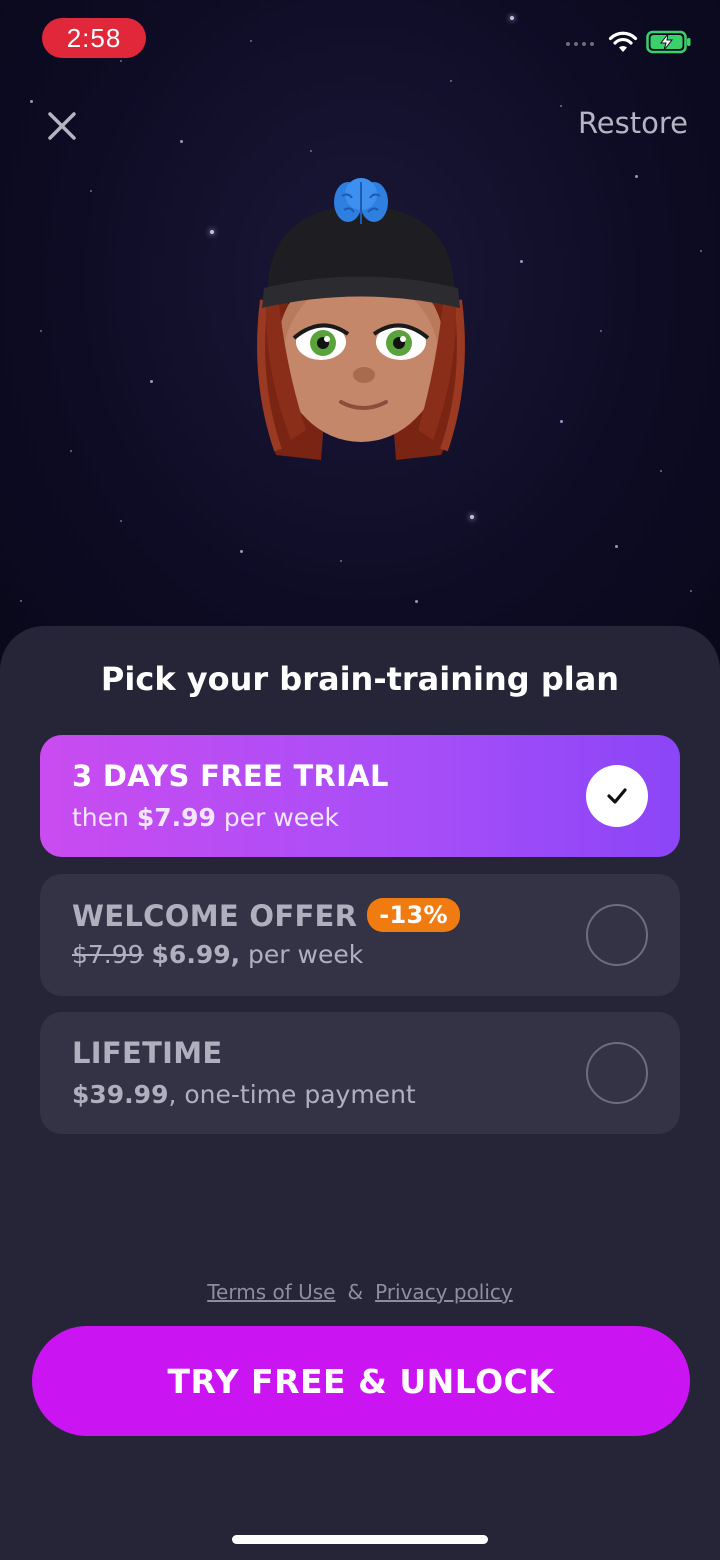 This screenshot has width=720, height=1560. What do you see at coordinates (147, 1053) in the screenshot?
I see `plan-title: LIFETIME` at bounding box center [147, 1053].